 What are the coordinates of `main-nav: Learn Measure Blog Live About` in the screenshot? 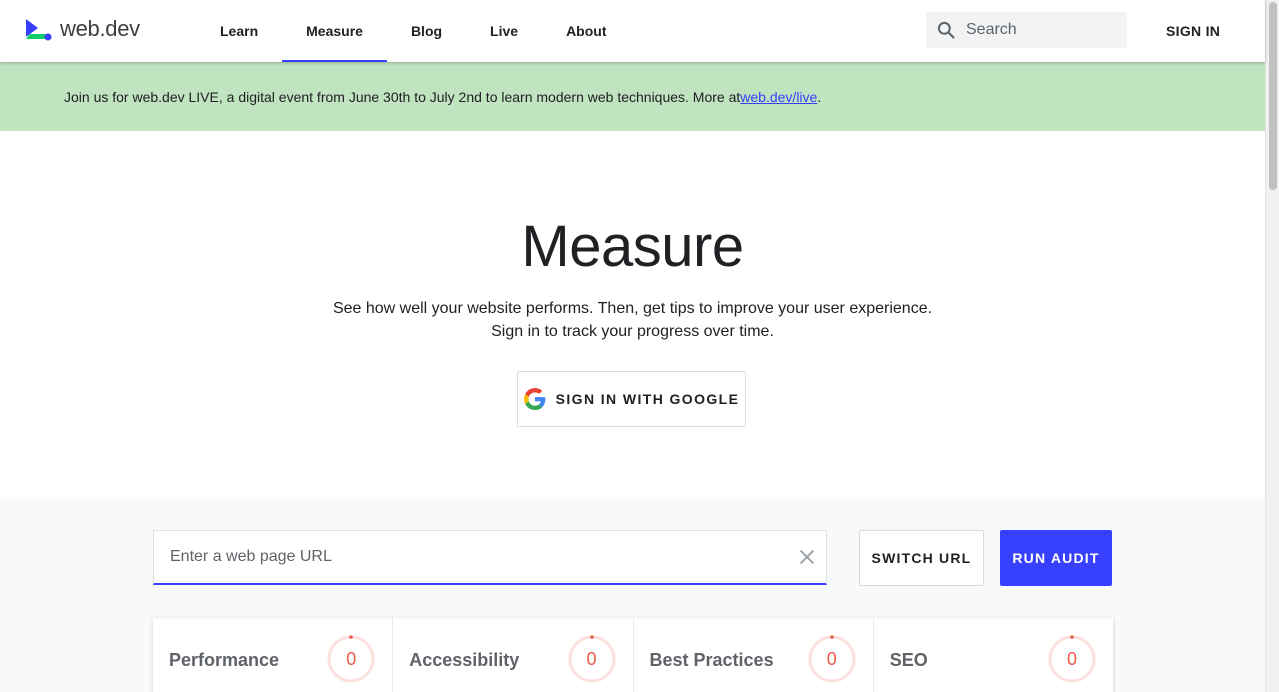 It's located at (413, 31).